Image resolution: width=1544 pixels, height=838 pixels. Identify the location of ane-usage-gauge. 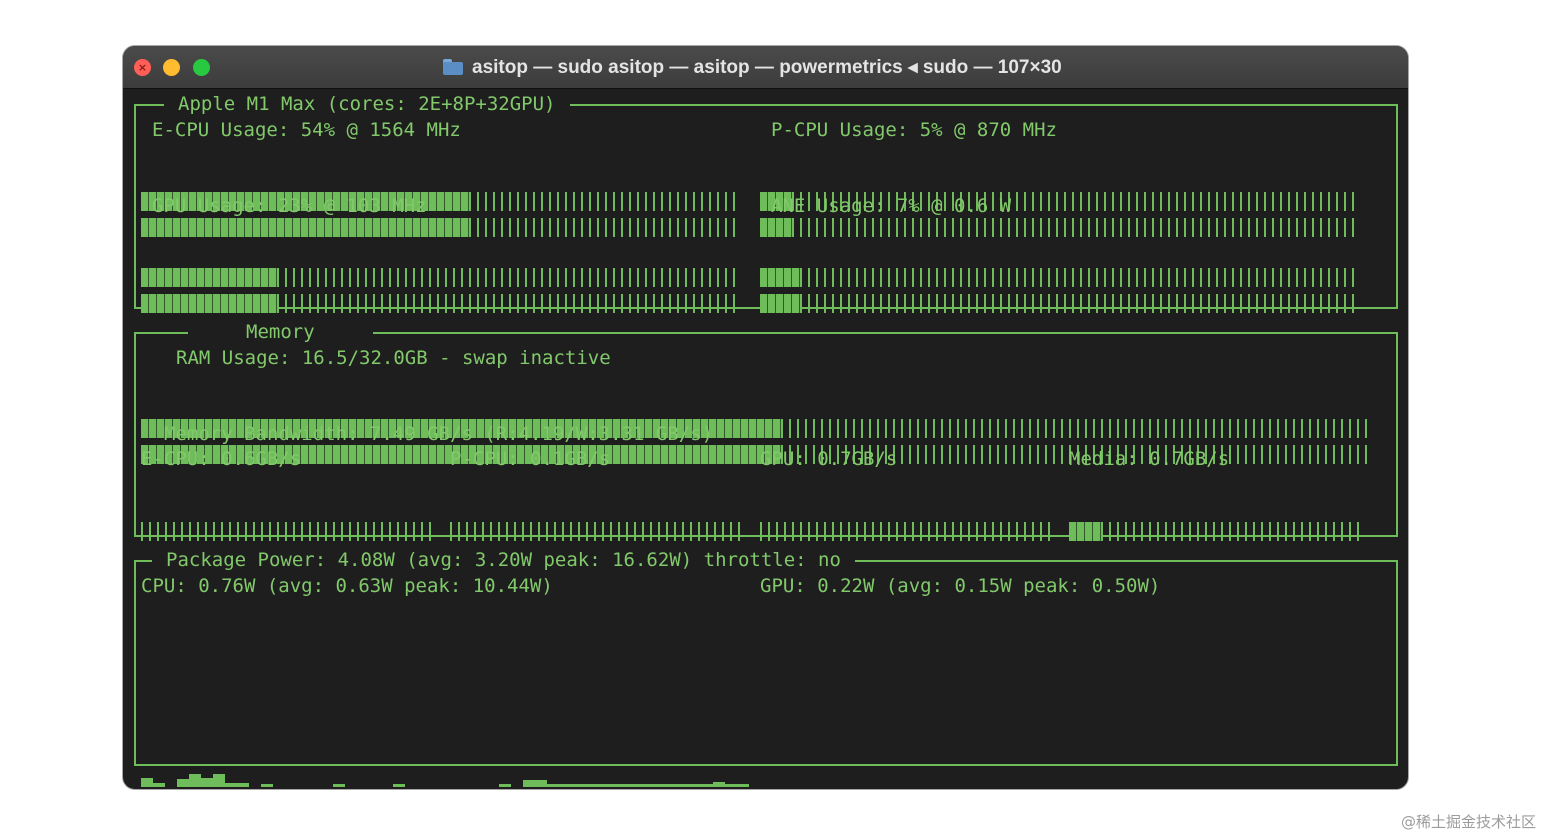
(1060, 277).